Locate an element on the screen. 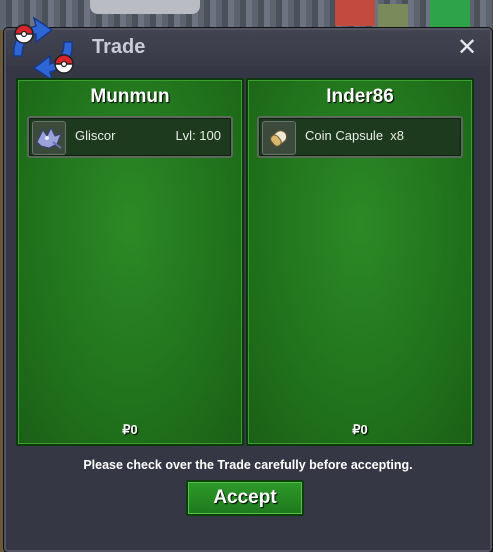 The width and height of the screenshot is (493, 552). left-item-level: Lvl: 100 is located at coordinates (198, 135).